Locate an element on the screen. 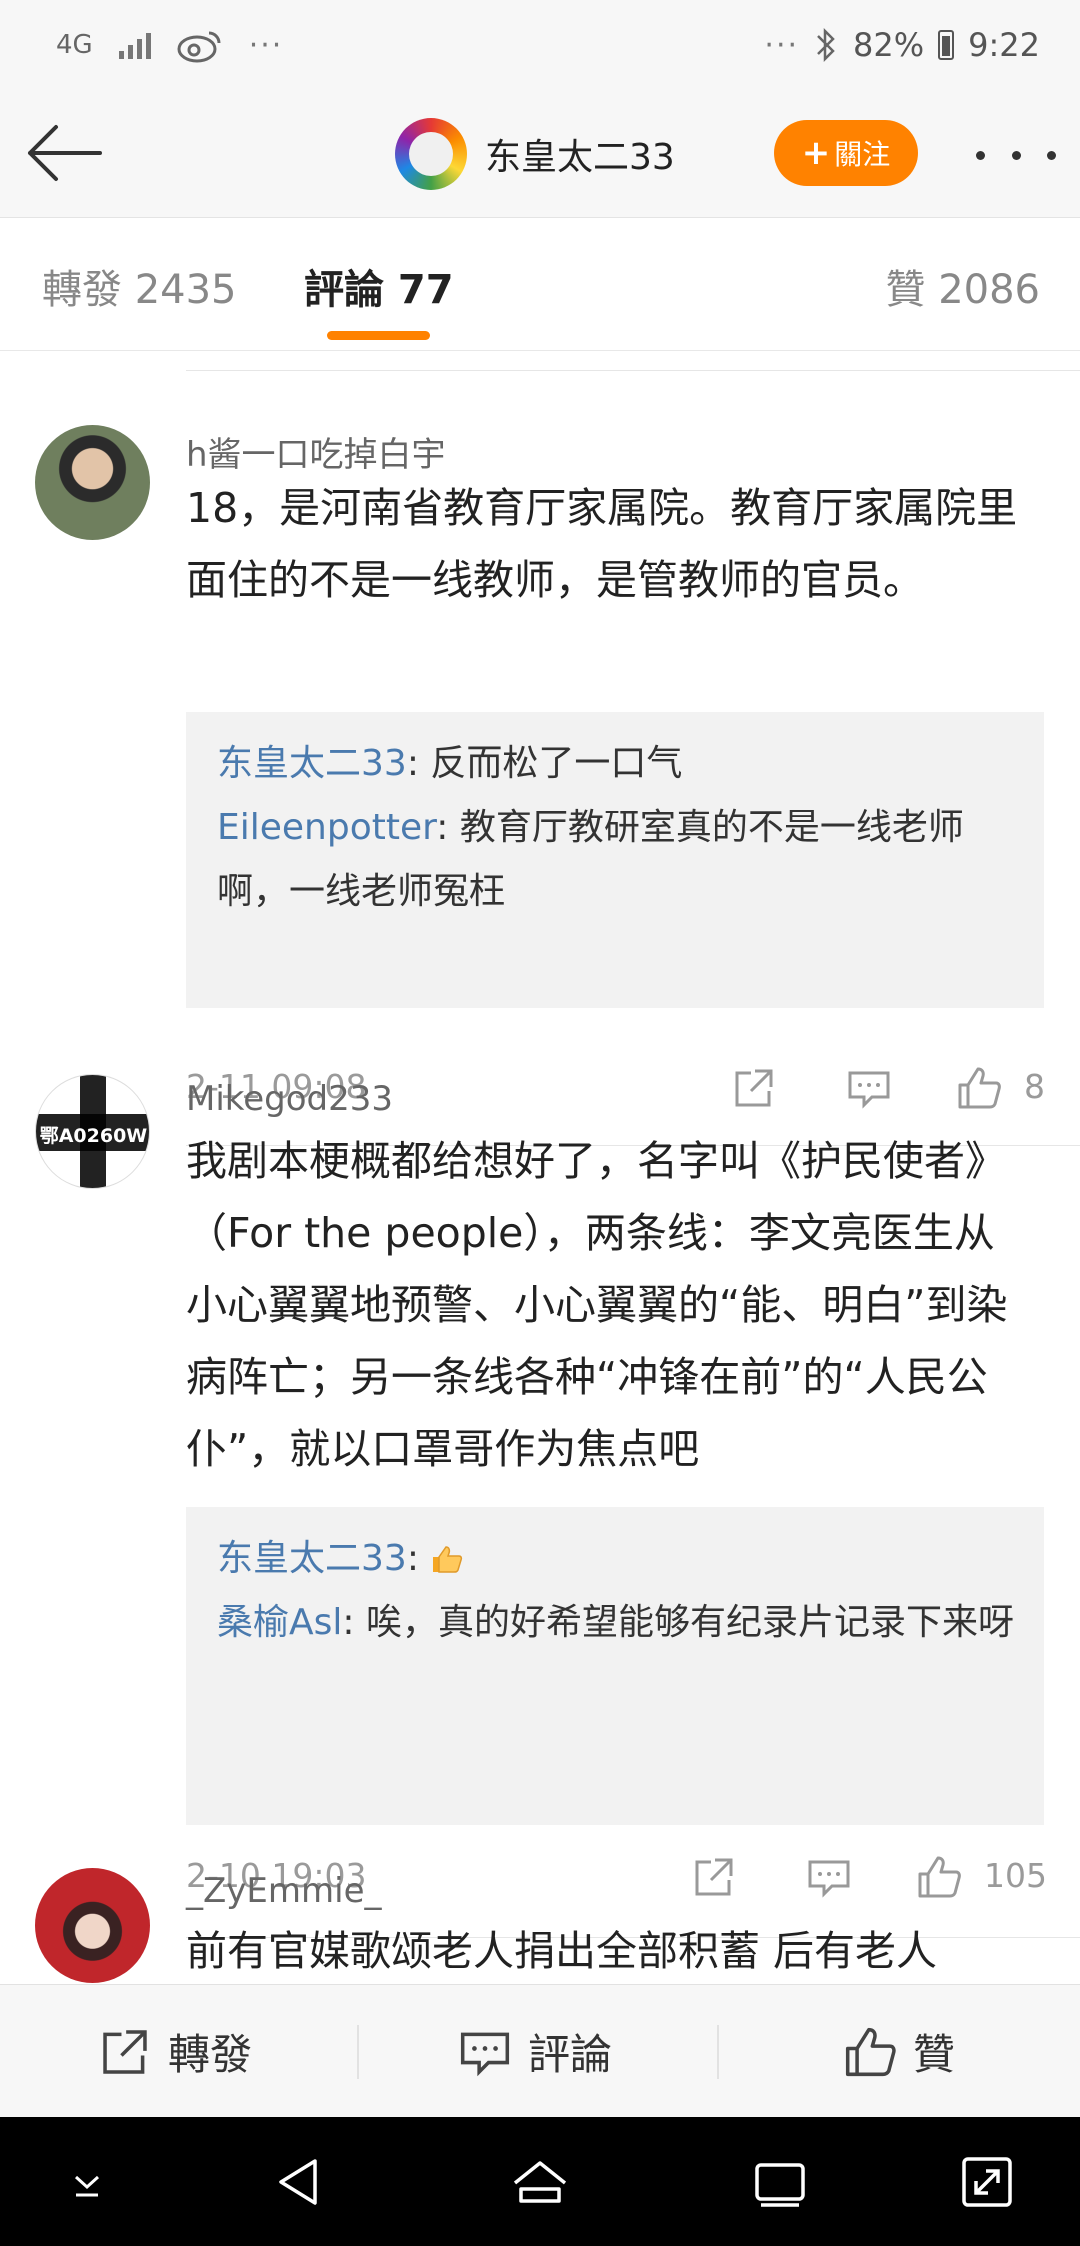  avatar: 鄂A0260W is located at coordinates (92, 1131).